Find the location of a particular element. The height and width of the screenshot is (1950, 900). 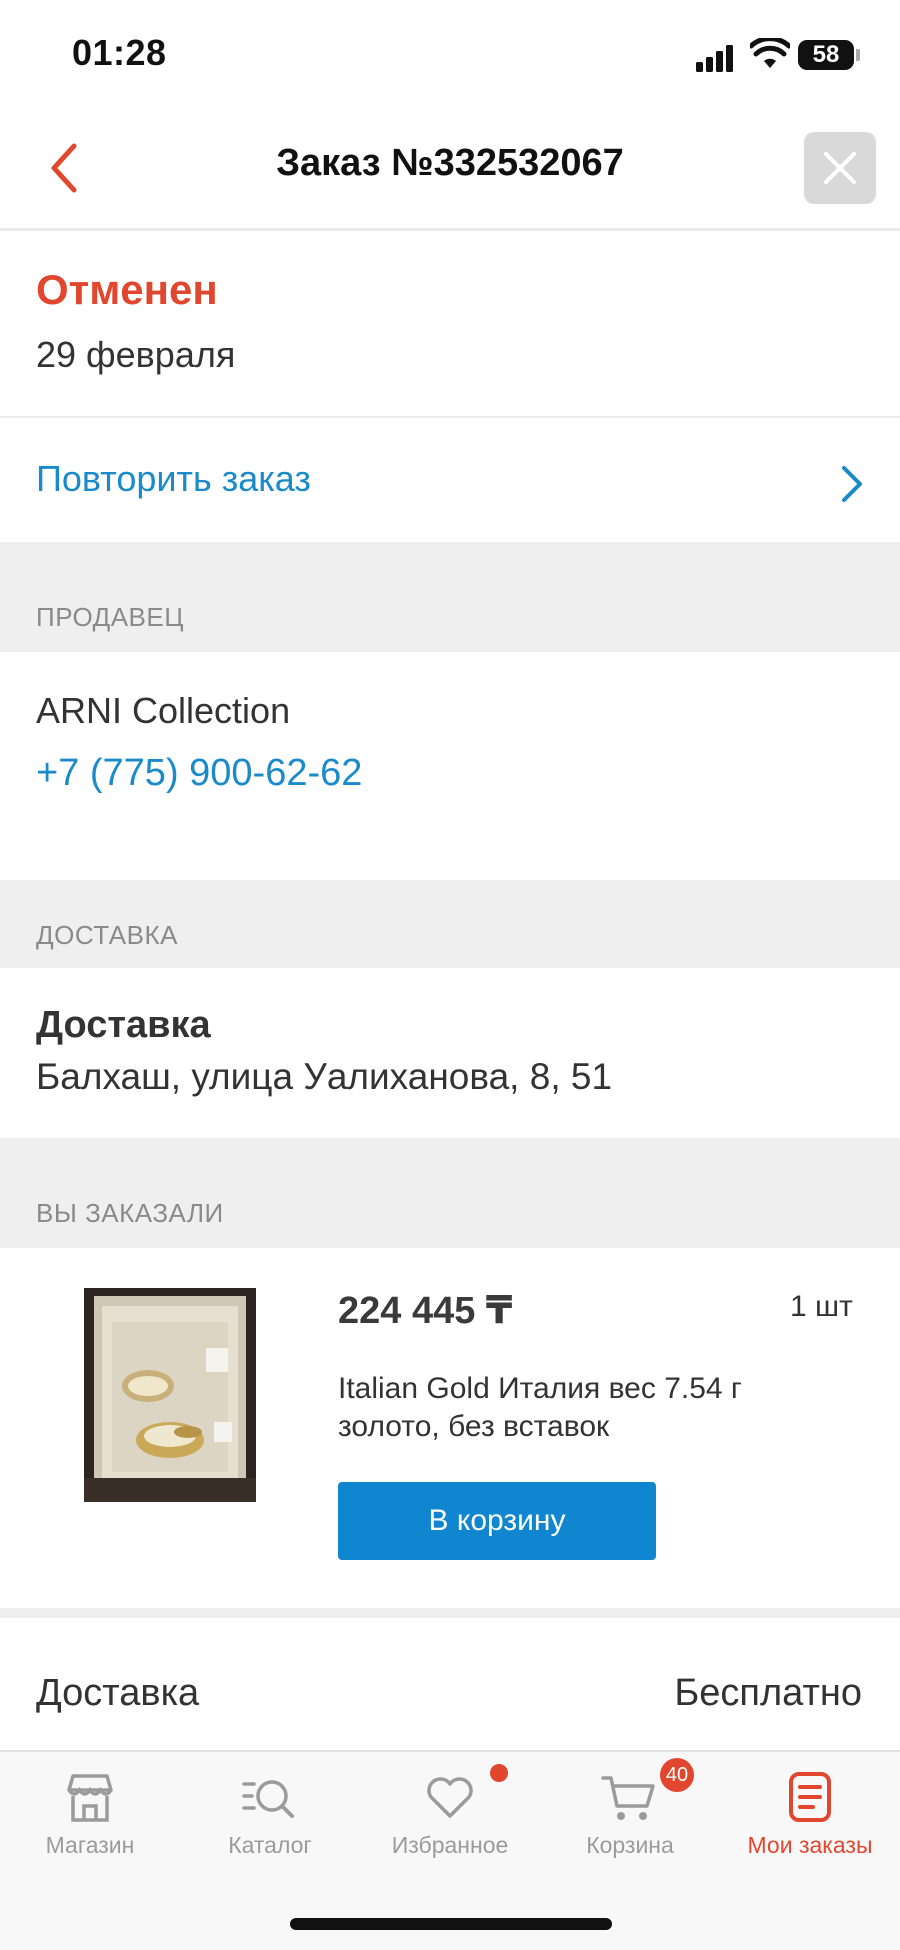

orders-icon is located at coordinates (810, 1797).